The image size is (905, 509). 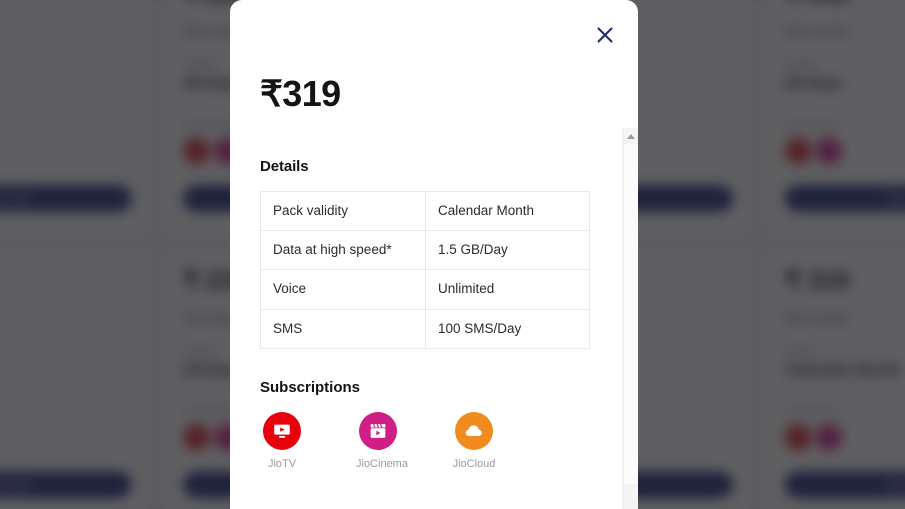 I want to click on scroll-up-arrow-icon, so click(x=630, y=136).